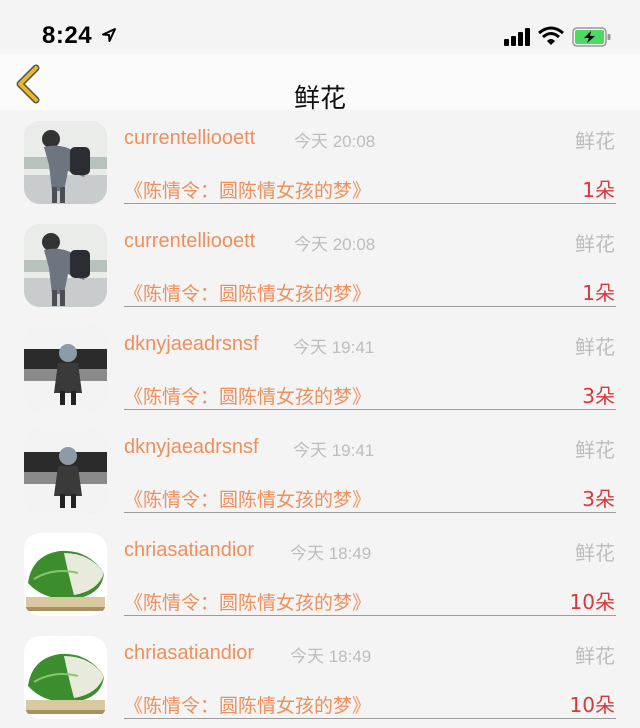 The image size is (640, 728). I want to click on wifi-icon, so click(551, 35).